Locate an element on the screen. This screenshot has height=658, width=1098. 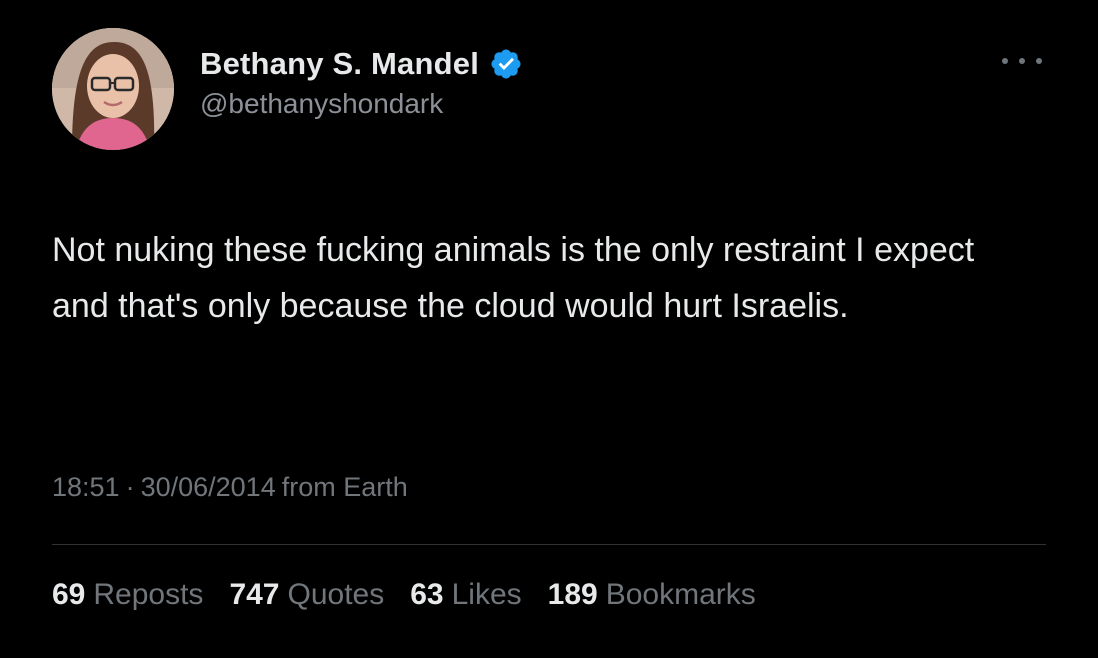
stat-quotes: 747 Quotes is located at coordinates (306, 595).